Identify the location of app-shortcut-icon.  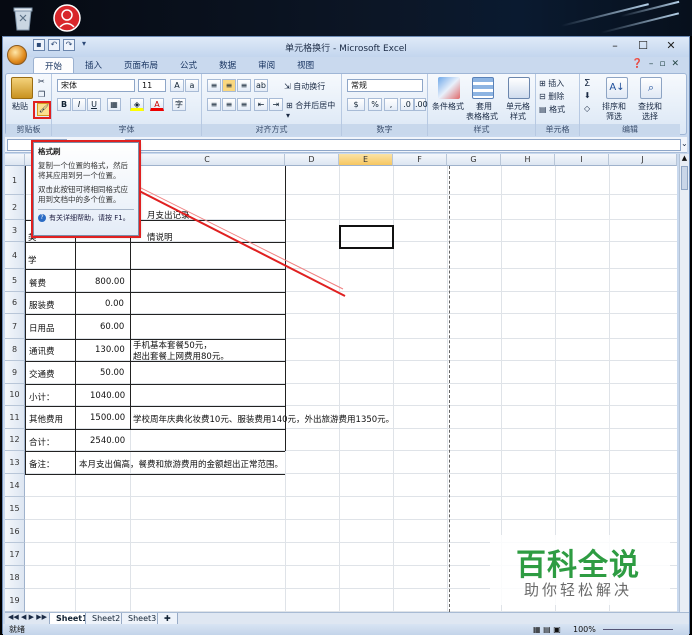
(67, 18).